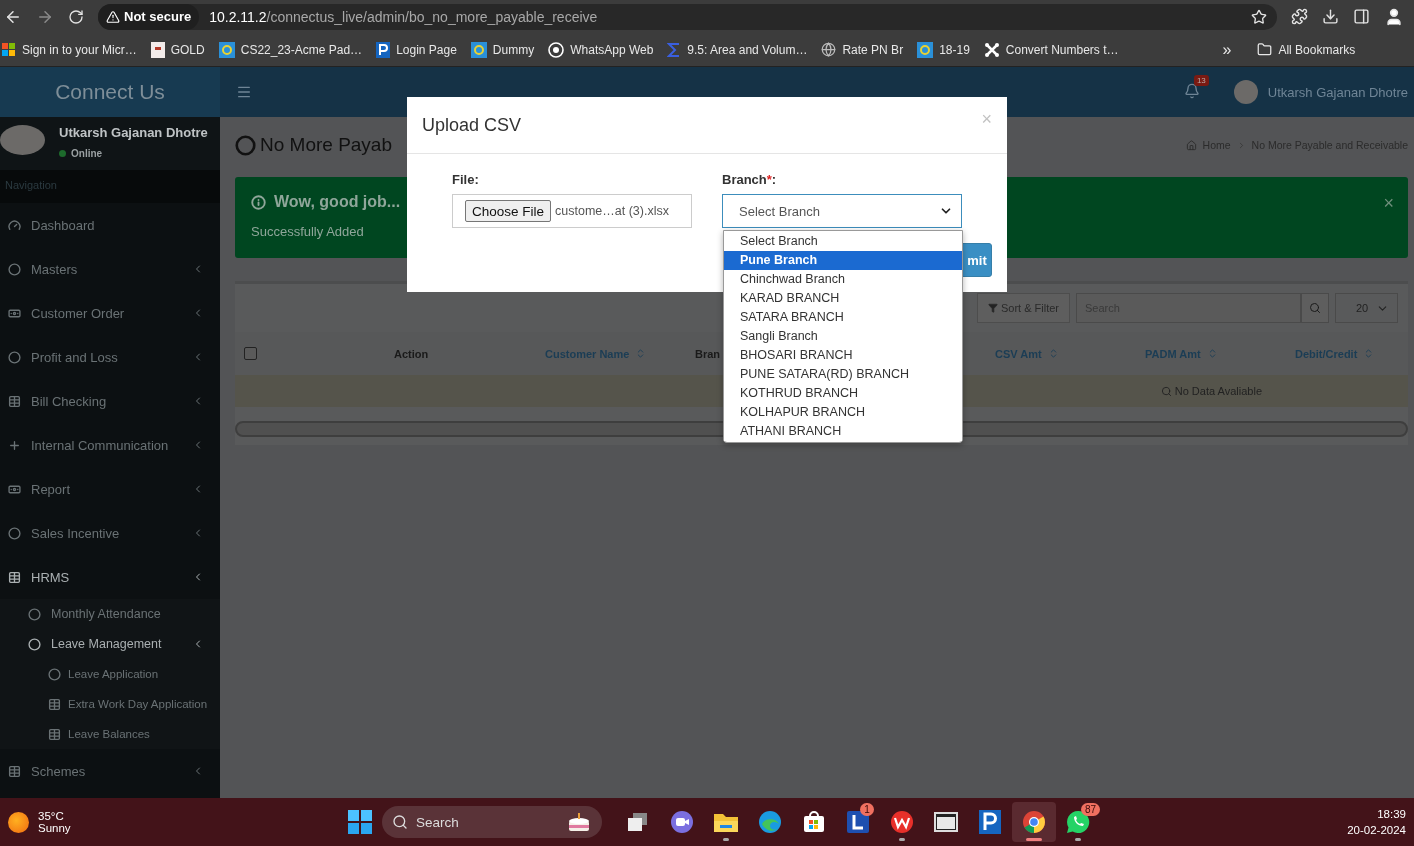 The height and width of the screenshot is (846, 1414). What do you see at coordinates (750, 180) in the screenshot?
I see `field-label: Branch*:` at bounding box center [750, 180].